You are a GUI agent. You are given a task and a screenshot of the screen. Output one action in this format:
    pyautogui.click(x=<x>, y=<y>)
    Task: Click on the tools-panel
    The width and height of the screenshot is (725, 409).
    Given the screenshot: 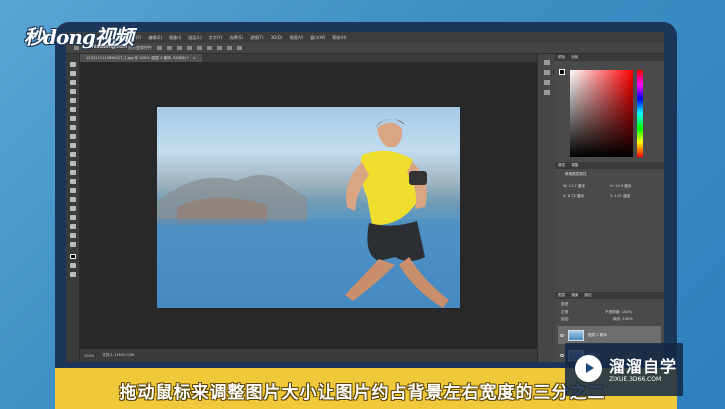 What is the action you would take?
    pyautogui.click(x=73, y=208)
    